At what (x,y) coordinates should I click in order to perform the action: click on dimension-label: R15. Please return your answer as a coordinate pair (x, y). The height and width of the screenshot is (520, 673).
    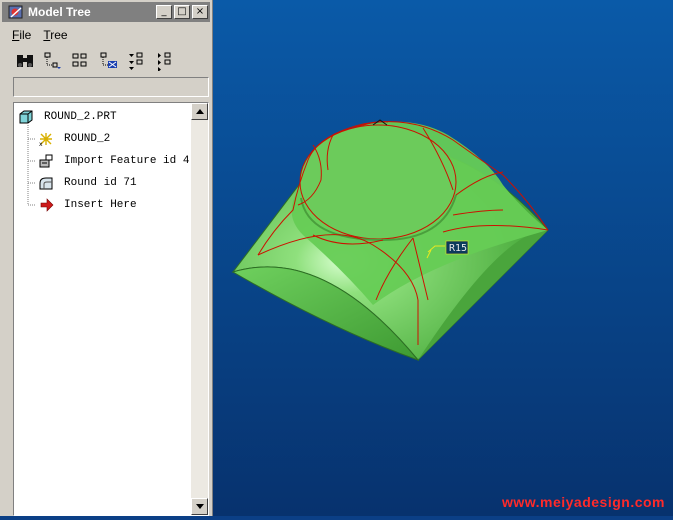
    Looking at the image, I should click on (458, 248).